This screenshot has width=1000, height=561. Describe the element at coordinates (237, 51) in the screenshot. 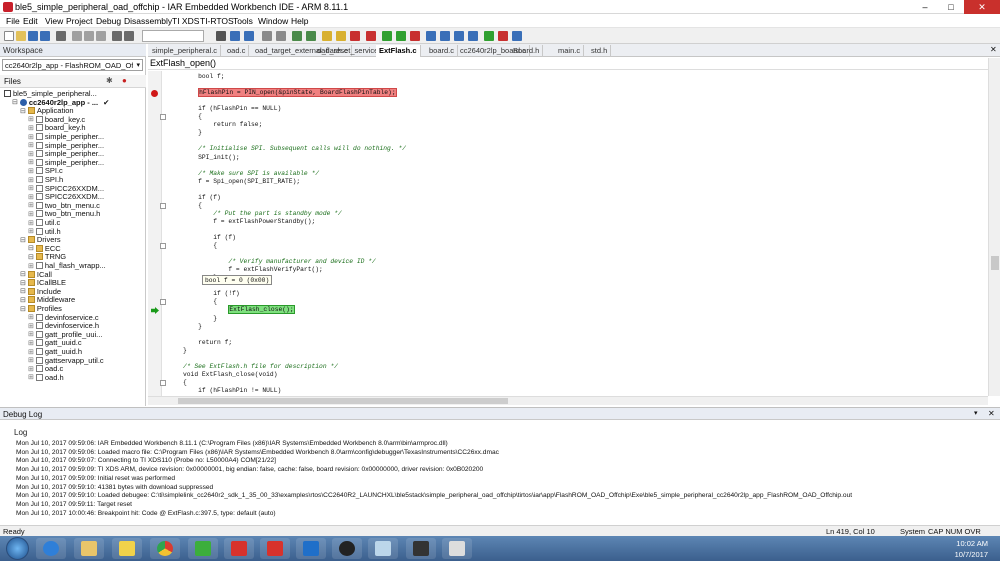

I see `editor-tab: oad.c` at that location.